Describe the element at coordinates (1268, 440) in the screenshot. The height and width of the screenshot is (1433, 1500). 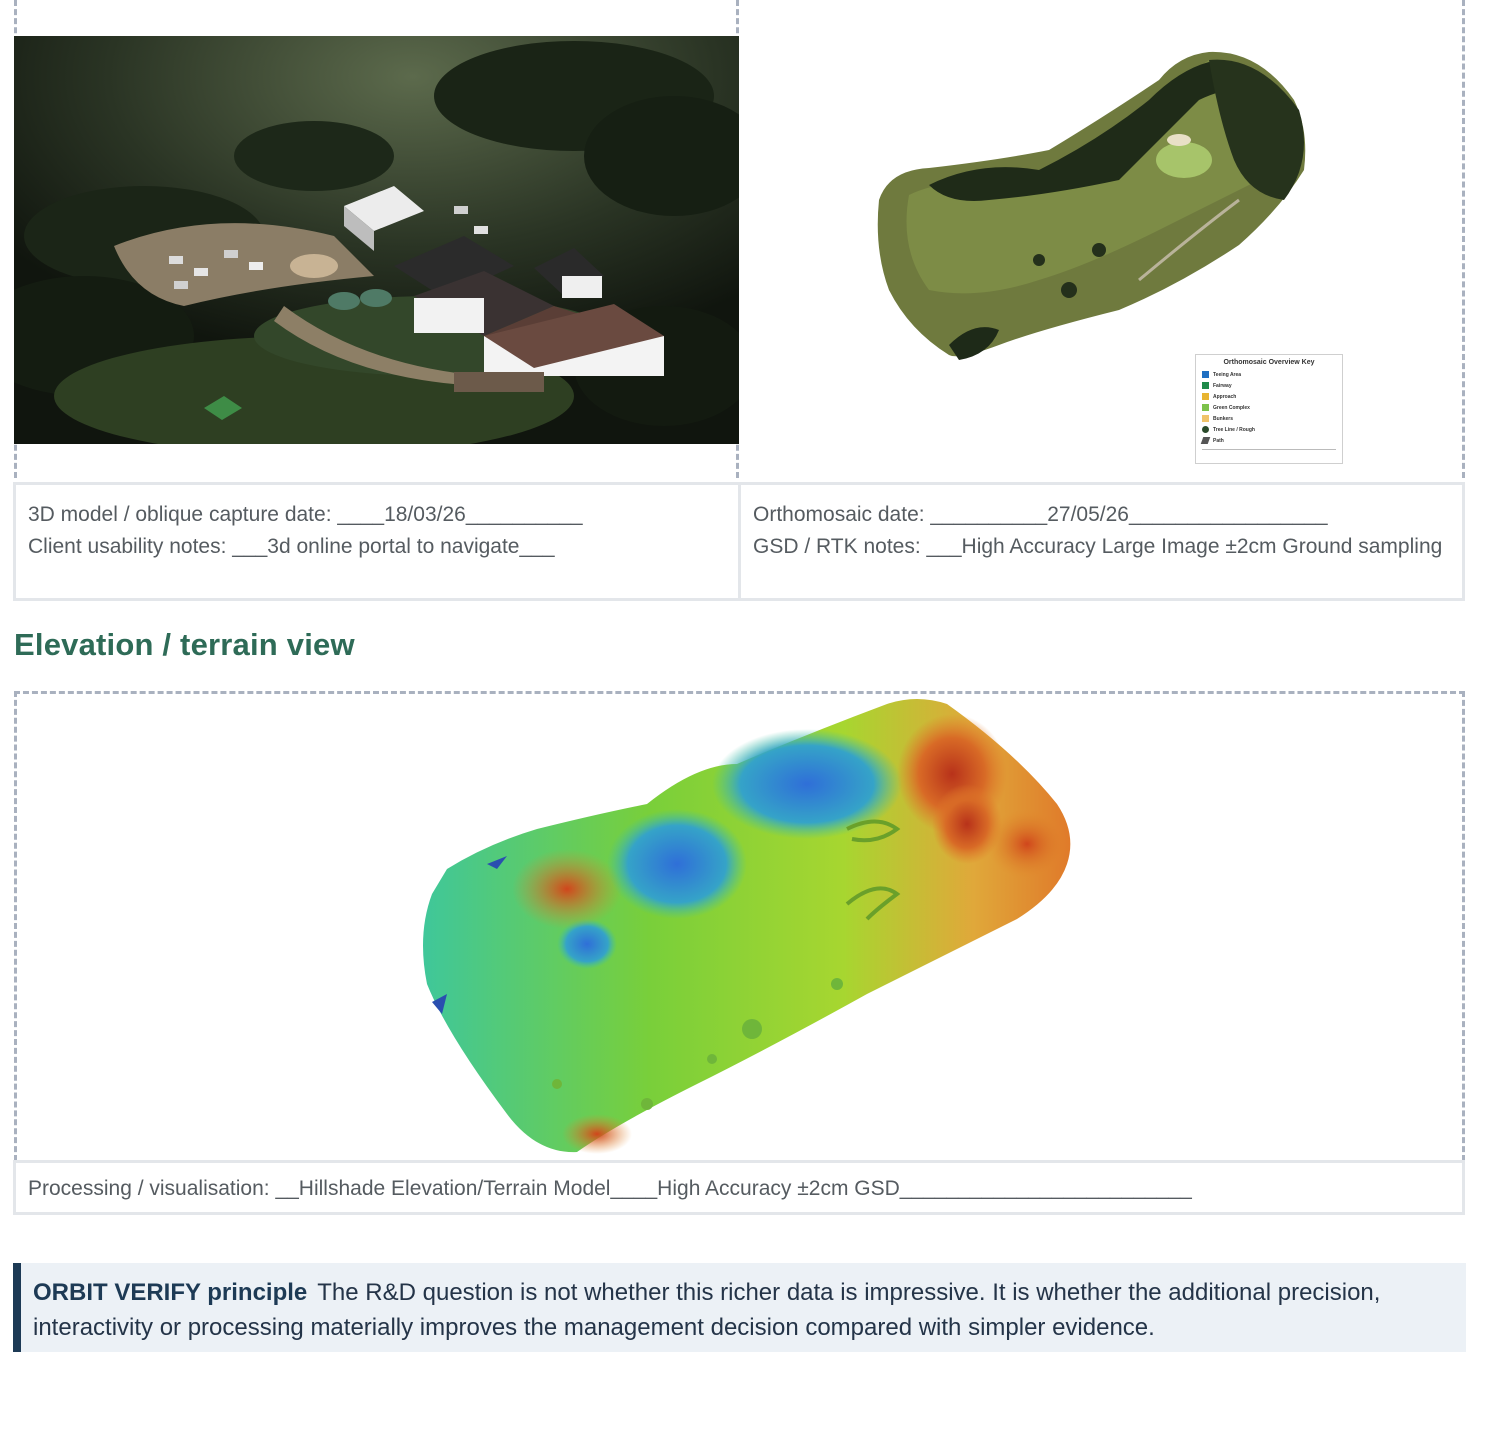
I see `legend-item: Path` at that location.